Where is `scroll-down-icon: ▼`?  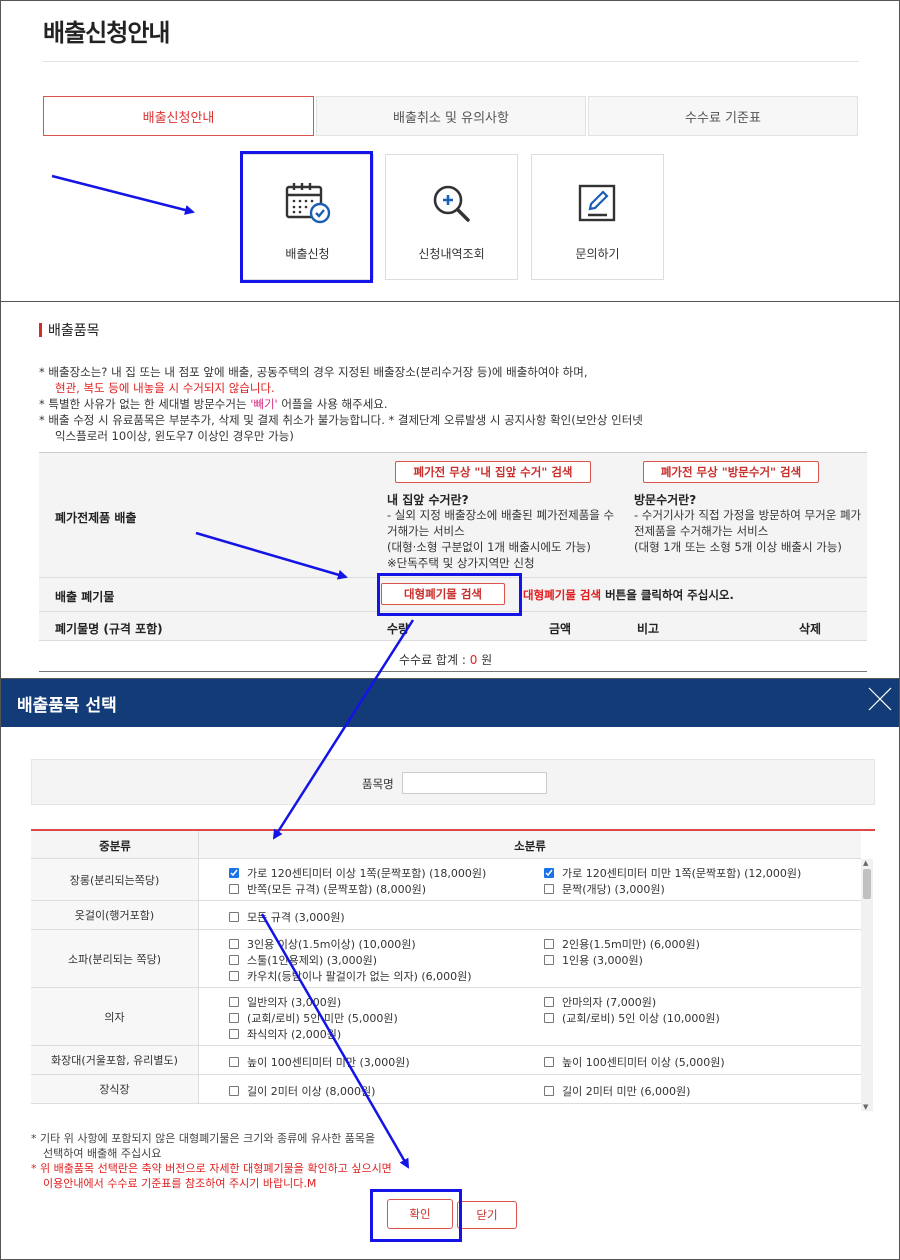 scroll-down-icon: ▼ is located at coordinates (865, 1107).